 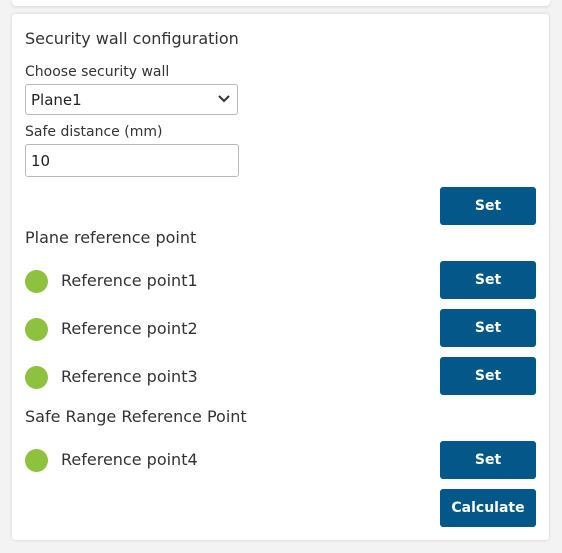 What do you see at coordinates (111, 237) in the screenshot?
I see `plane-reference-heading: Plane reference point` at bounding box center [111, 237].